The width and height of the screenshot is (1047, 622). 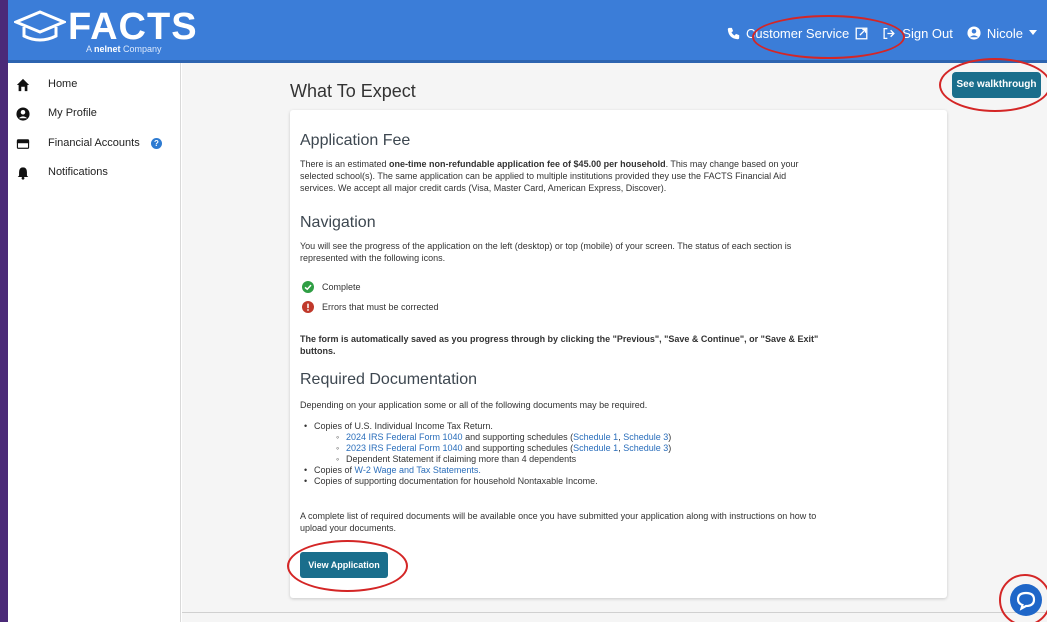 What do you see at coordinates (23, 144) in the screenshot?
I see `credit-card-icon` at bounding box center [23, 144].